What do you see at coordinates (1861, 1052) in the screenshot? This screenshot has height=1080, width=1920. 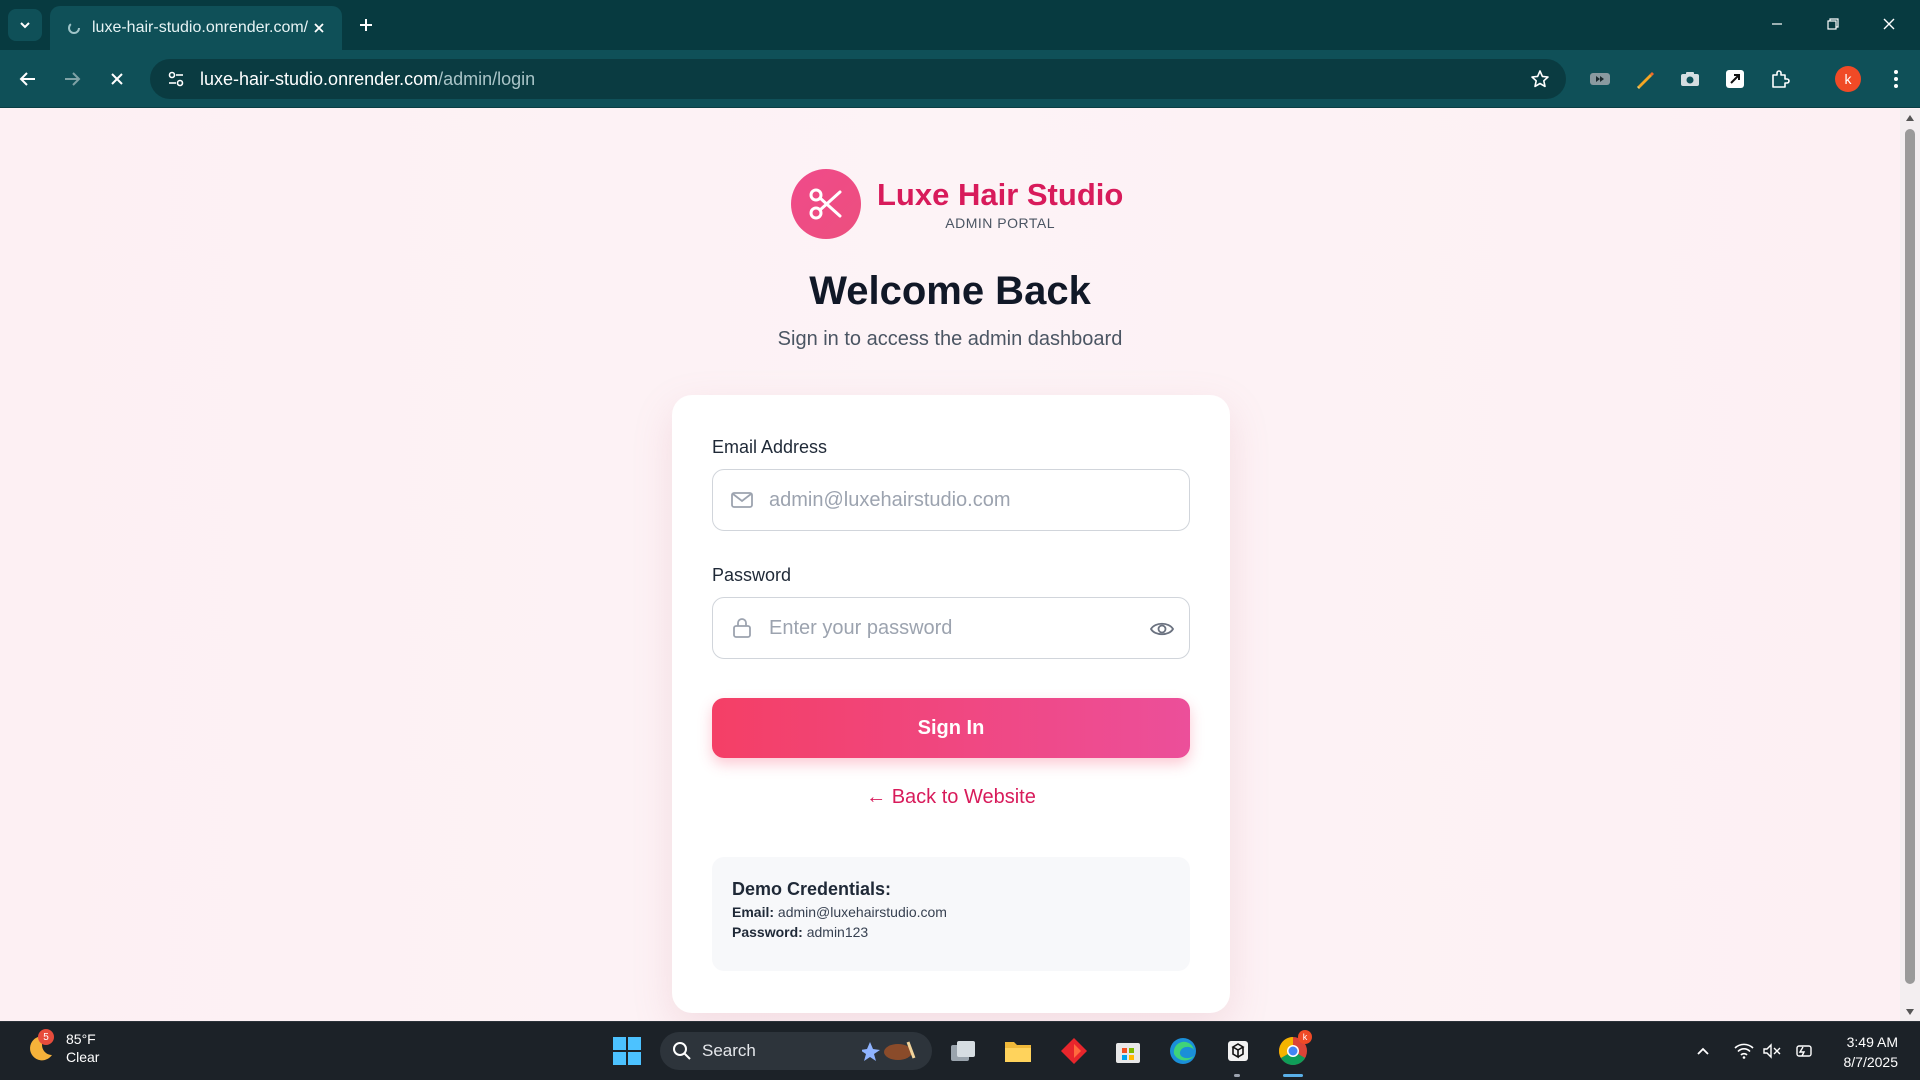 I see `system-clock: 3:49 AM 8/7/2025` at bounding box center [1861, 1052].